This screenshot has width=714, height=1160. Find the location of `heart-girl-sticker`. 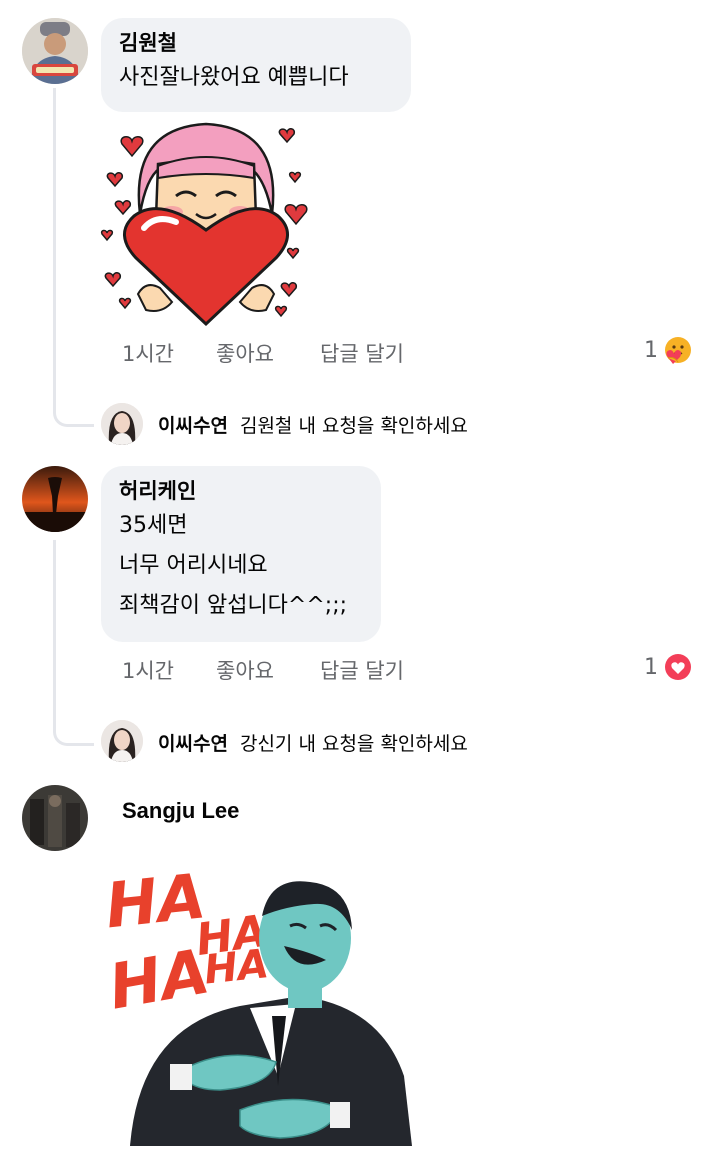

heart-girl-sticker is located at coordinates (206, 223).